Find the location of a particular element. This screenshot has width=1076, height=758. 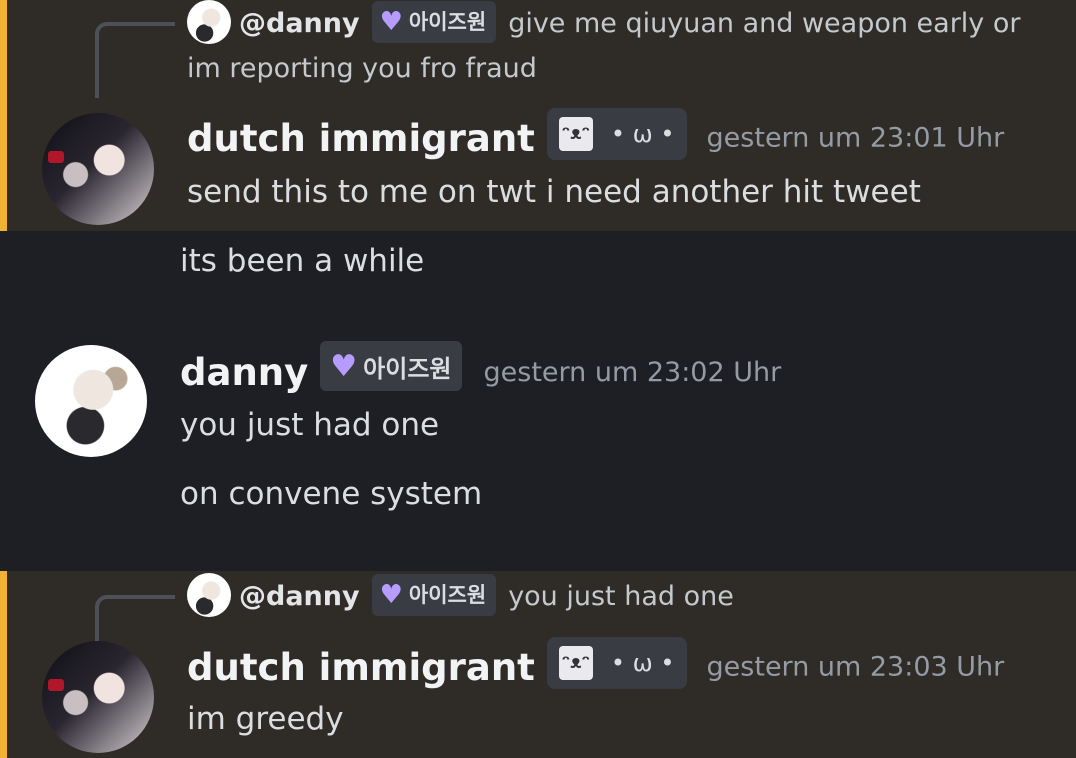

message-header: danny ♥ 아이즈원 gestern um 23:02 Uhr is located at coordinates (481, 369).